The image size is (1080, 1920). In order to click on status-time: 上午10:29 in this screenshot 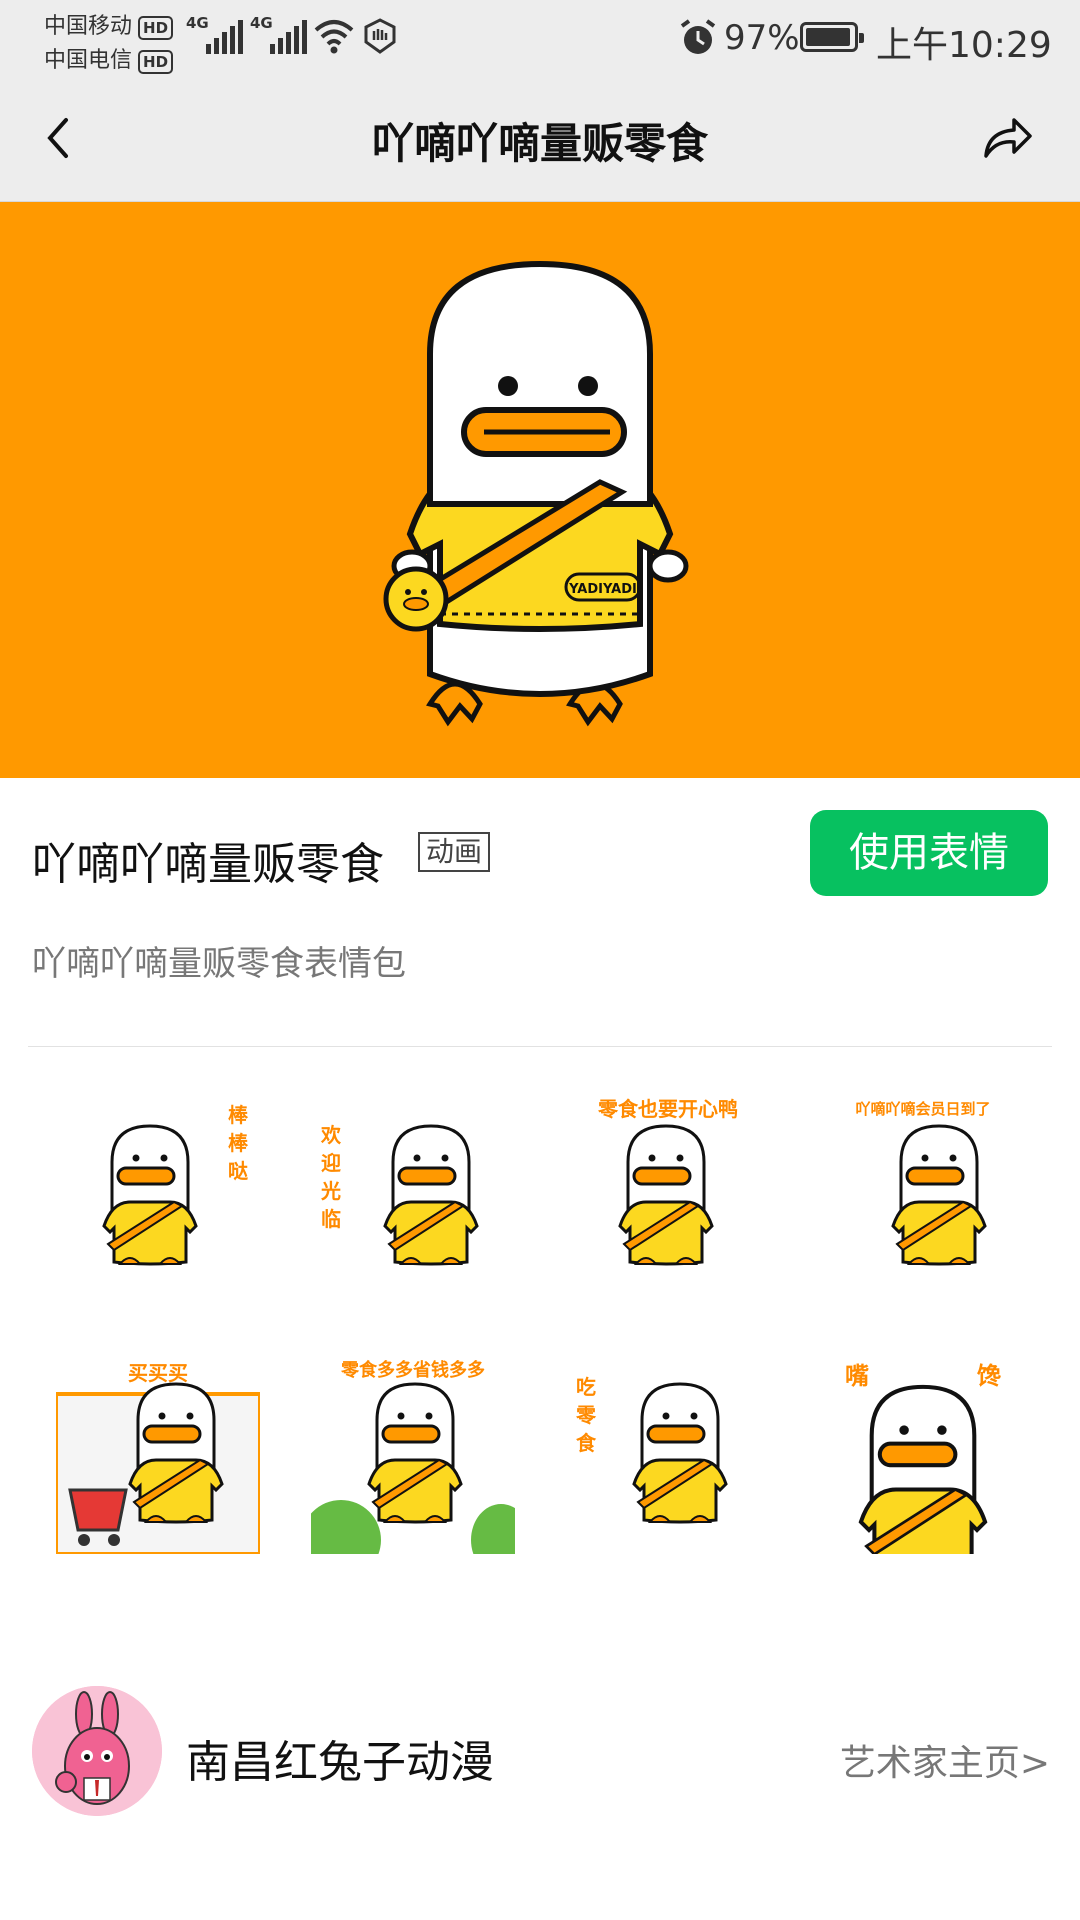, I will do `click(964, 45)`.